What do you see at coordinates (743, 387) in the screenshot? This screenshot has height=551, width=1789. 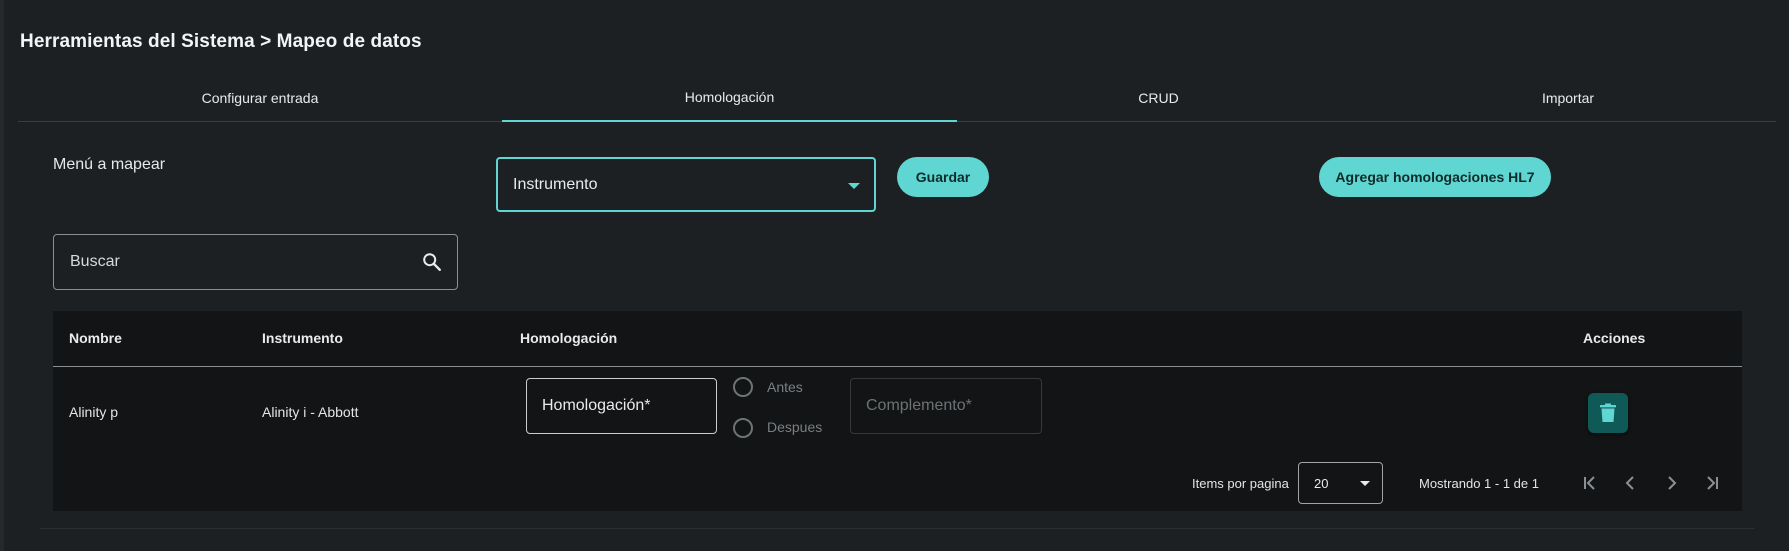 I see `radio-antes` at bounding box center [743, 387].